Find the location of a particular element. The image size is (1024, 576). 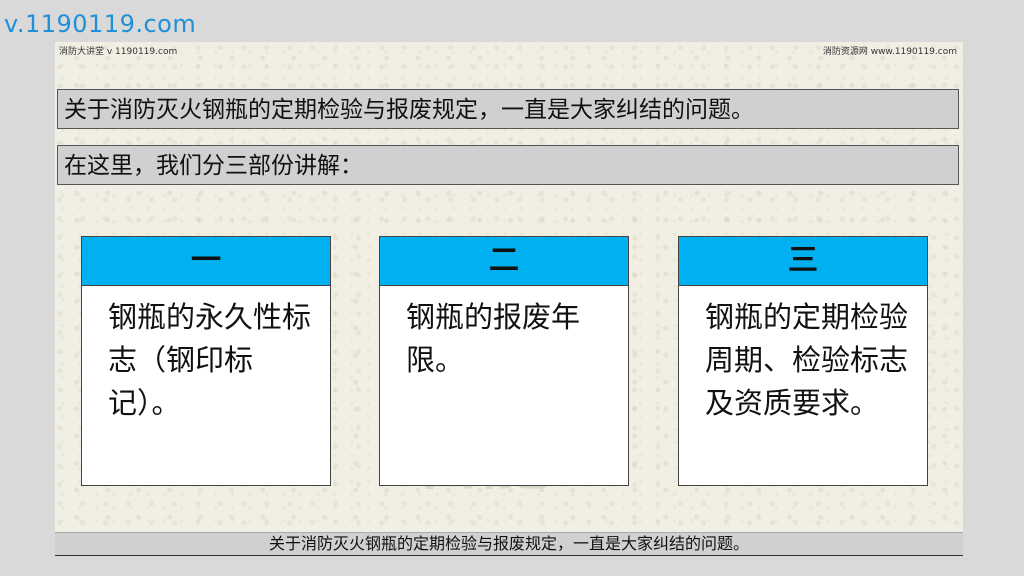

video-subtitle: 关于消防灭火钢瓶的定期检验与报废规定，一直是大家纠结的问题。 is located at coordinates (509, 544).